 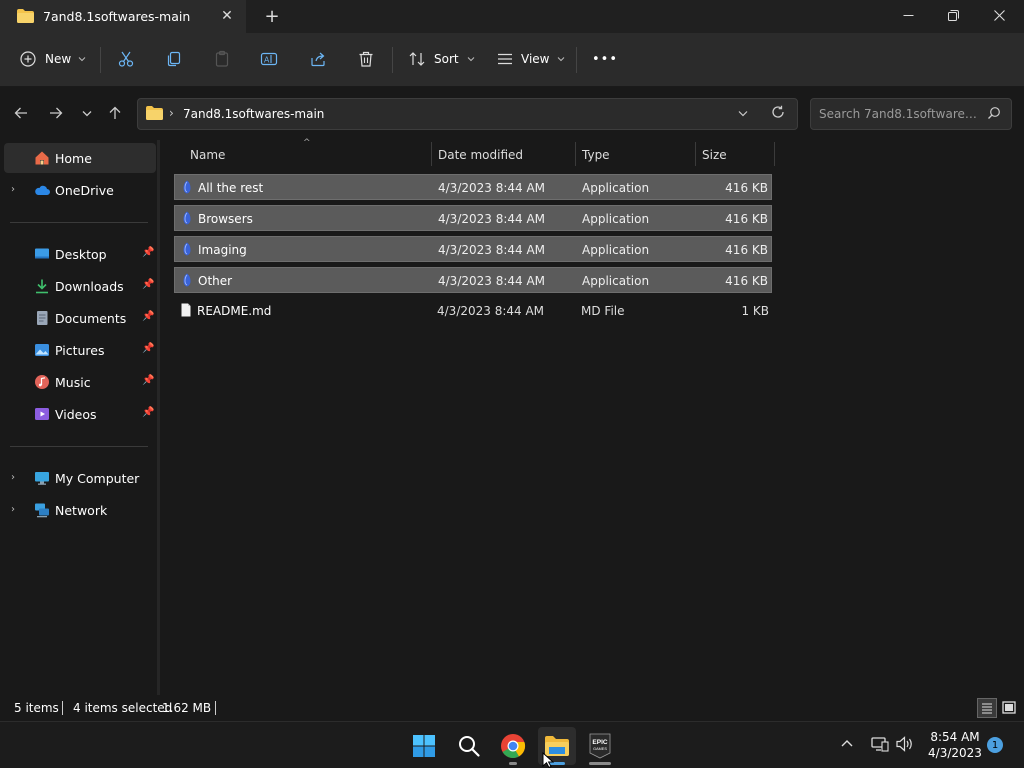 What do you see at coordinates (42, 286) in the screenshot?
I see `download-icon` at bounding box center [42, 286].